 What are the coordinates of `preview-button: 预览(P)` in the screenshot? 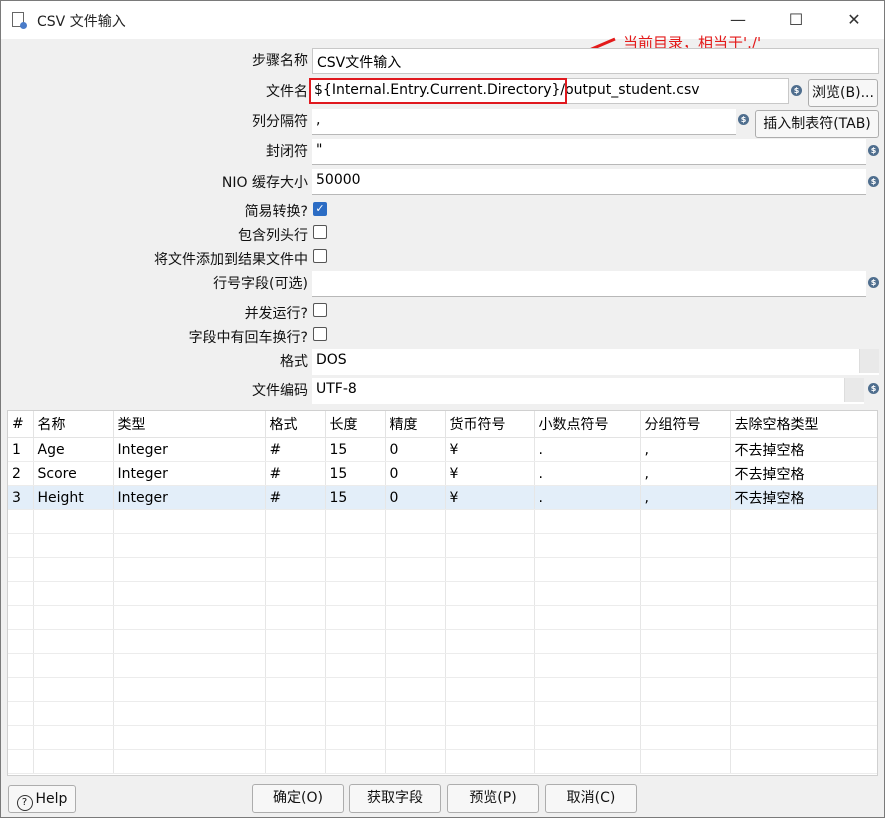 It's located at (493, 798).